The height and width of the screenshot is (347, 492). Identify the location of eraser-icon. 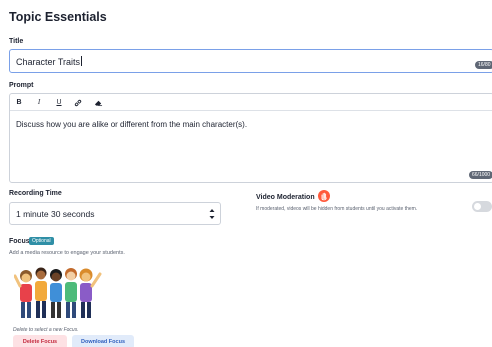
(98, 103).